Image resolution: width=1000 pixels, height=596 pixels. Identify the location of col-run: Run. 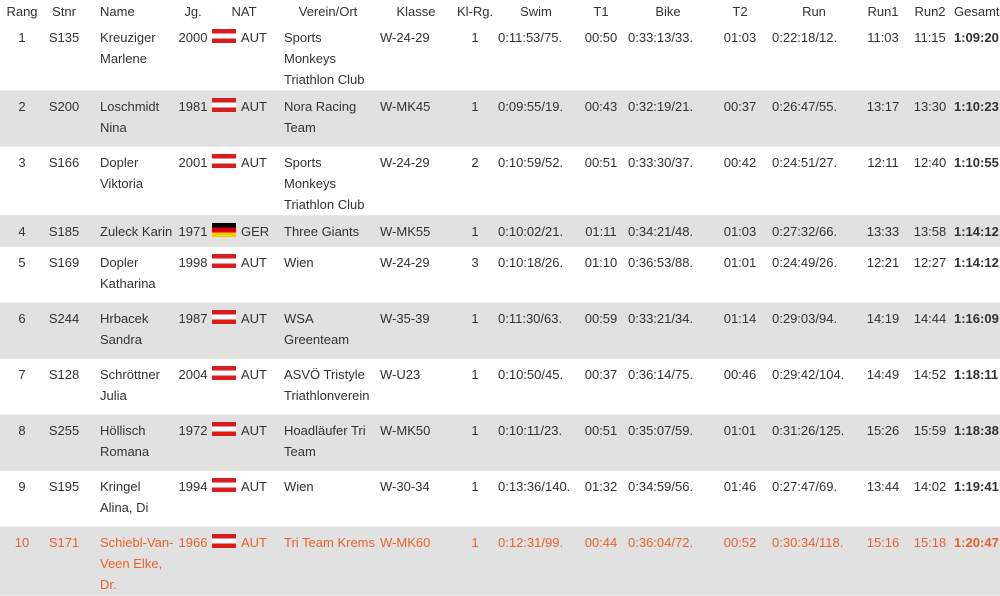
(814, 11).